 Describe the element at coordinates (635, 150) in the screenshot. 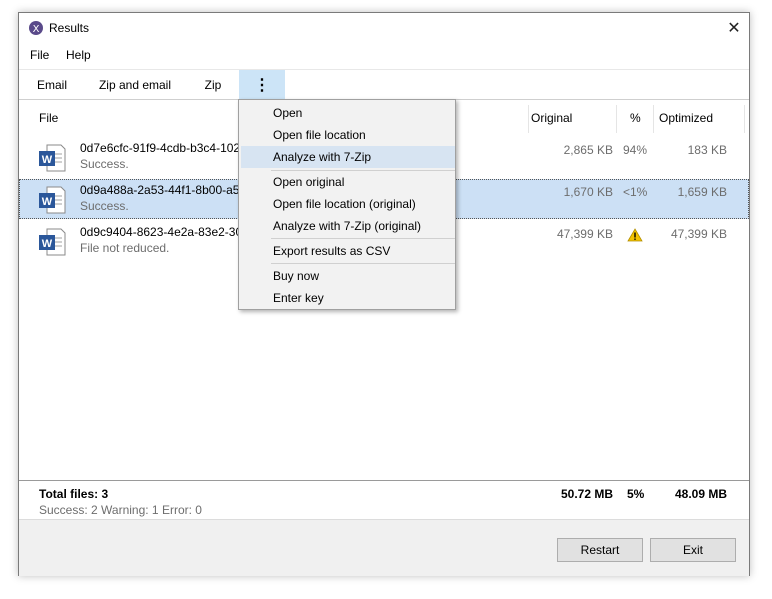

I see `percent-saved: 94%` at that location.